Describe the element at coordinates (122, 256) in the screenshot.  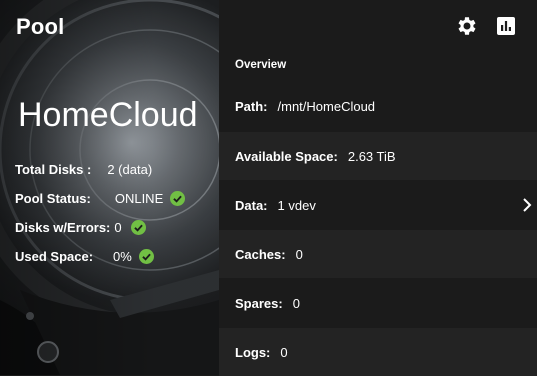
I see `stat-value: 0%` at that location.